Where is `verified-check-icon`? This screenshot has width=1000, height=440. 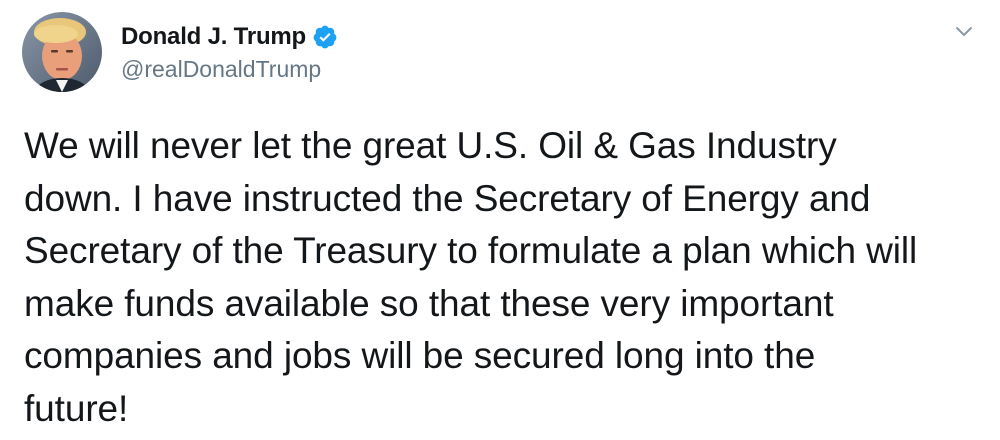
verified-check-icon is located at coordinates (325, 37).